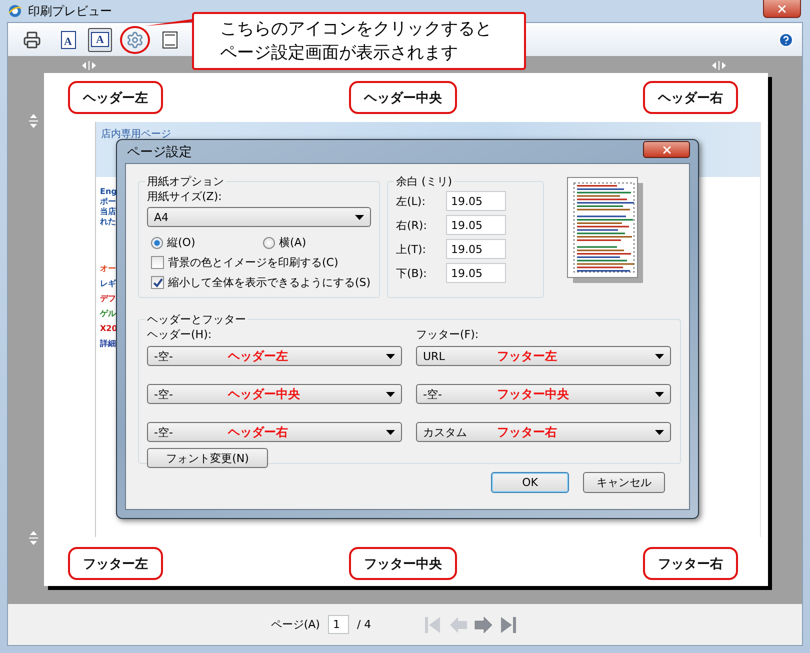  What do you see at coordinates (185, 181) in the screenshot?
I see `group-legend: 用紙オプション` at bounding box center [185, 181].